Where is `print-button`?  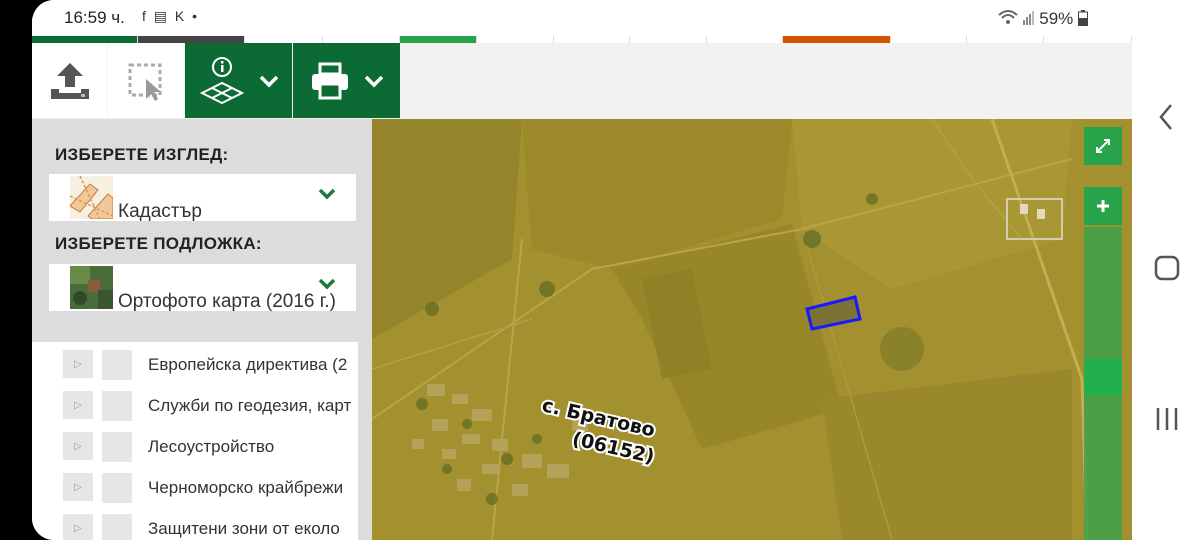
print-button is located at coordinates (346, 80).